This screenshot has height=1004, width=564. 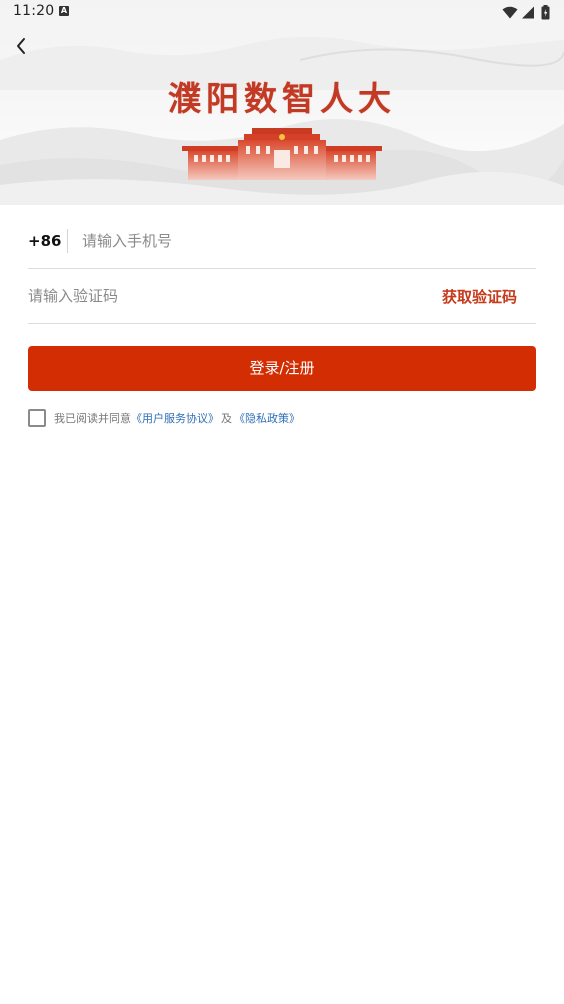 What do you see at coordinates (510, 12) in the screenshot?
I see `wifi-icon` at bounding box center [510, 12].